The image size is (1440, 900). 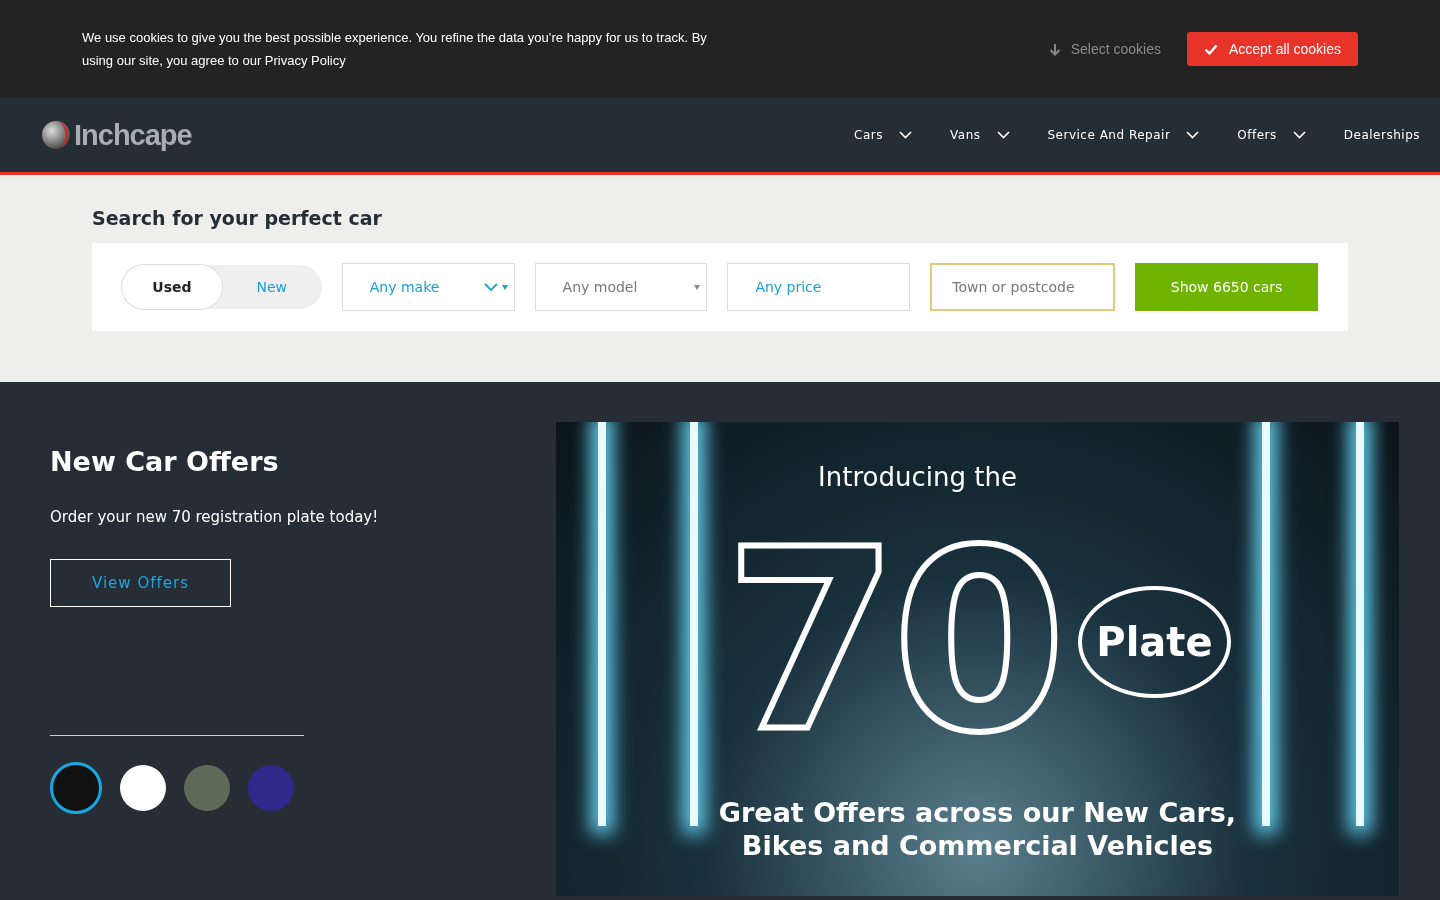 What do you see at coordinates (1381, 135) in the screenshot?
I see `nav-item: Dealerships` at bounding box center [1381, 135].